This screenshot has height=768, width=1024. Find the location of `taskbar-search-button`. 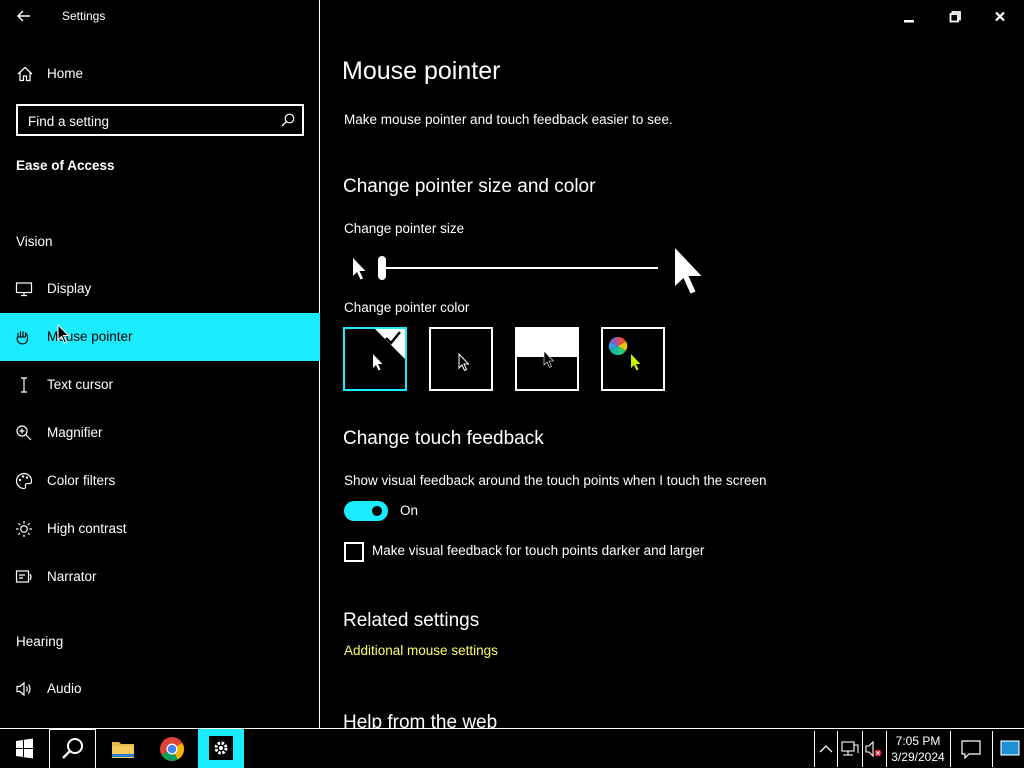

taskbar-search-button is located at coordinates (72, 748).